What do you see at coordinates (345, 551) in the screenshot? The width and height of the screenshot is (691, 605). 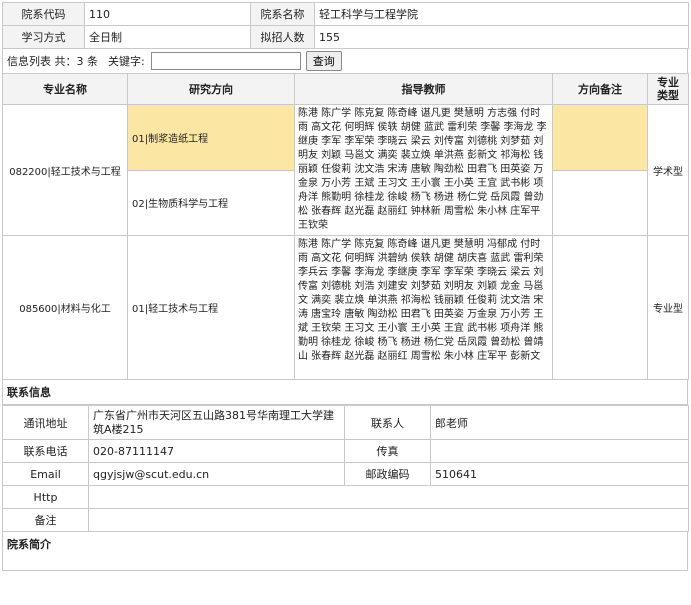 I see `intro-section-title: 院系简介` at bounding box center [345, 551].